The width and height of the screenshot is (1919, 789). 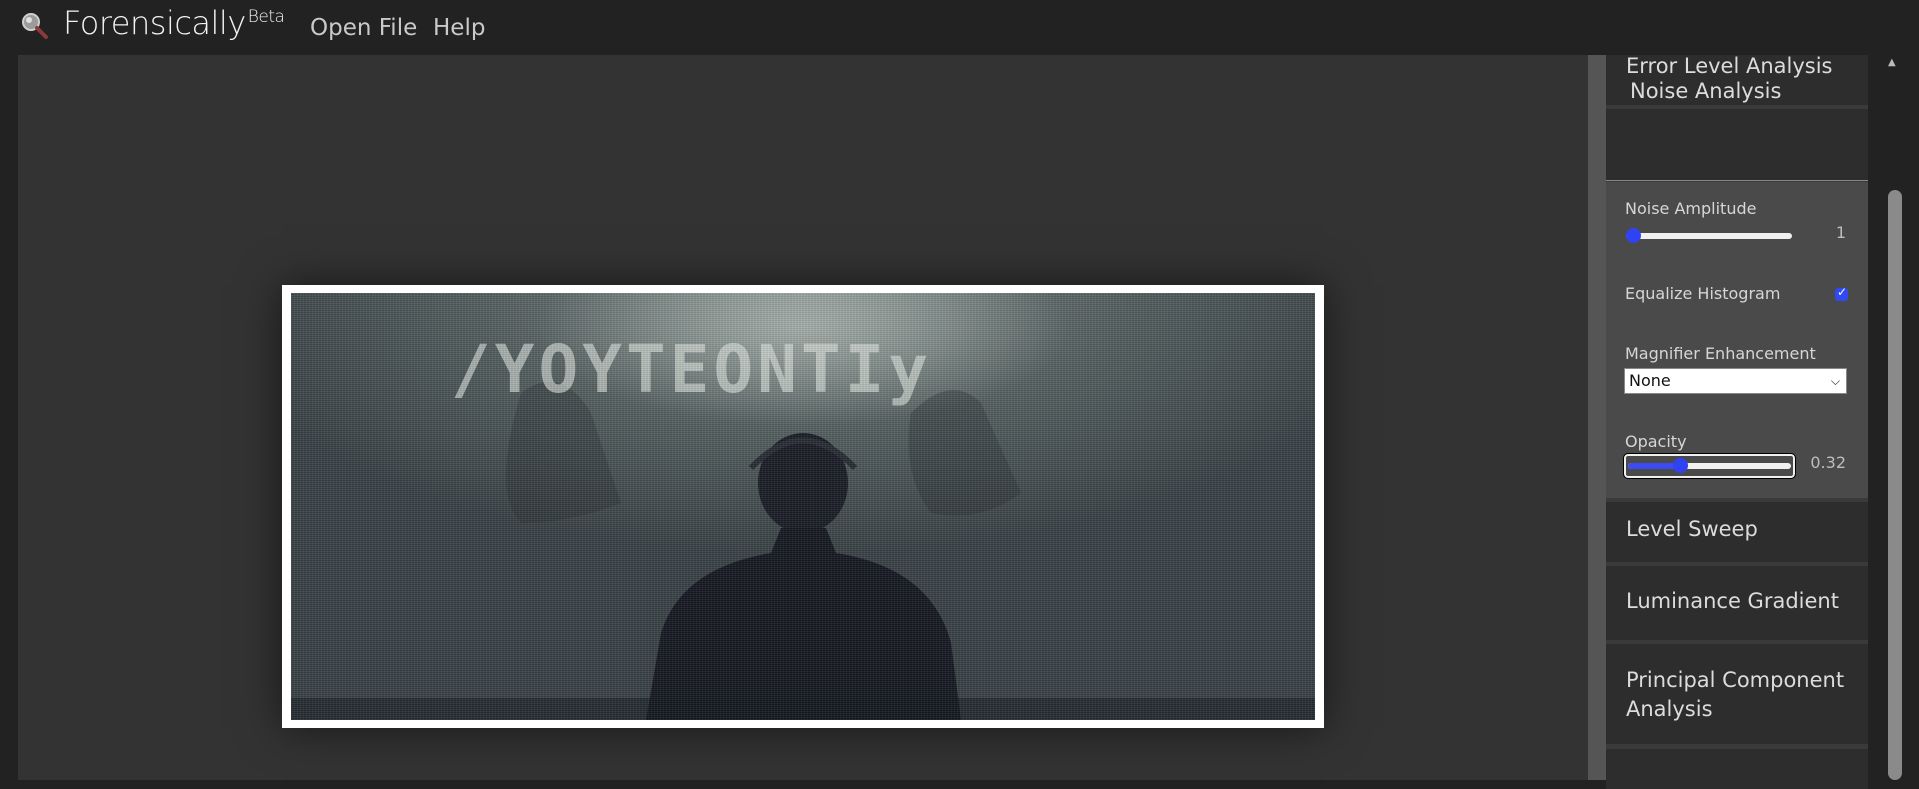 I want to click on scrollbar-thumb, so click(x=1895, y=485).